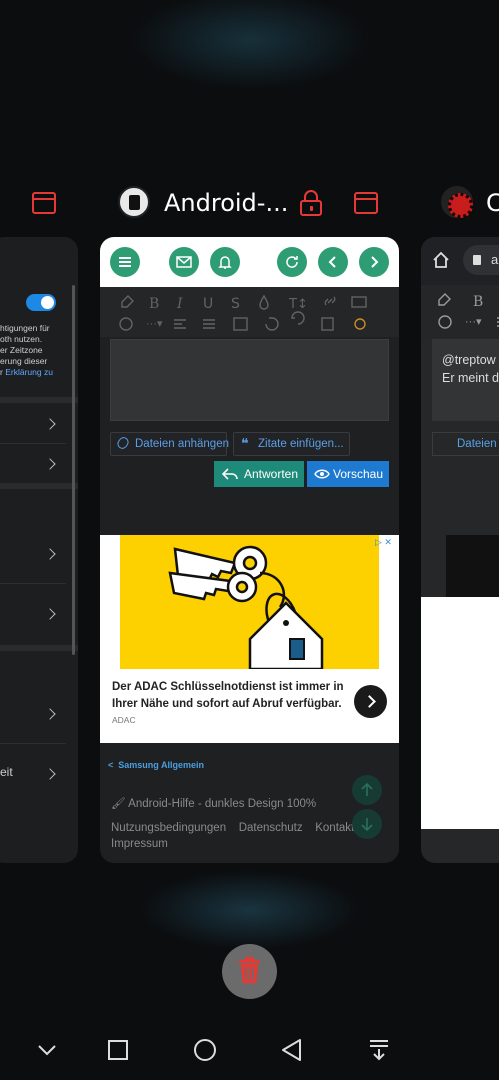  What do you see at coordinates (383, 542) in the screenshot?
I see `ad-choices-icon: ▷ ✕` at bounding box center [383, 542].